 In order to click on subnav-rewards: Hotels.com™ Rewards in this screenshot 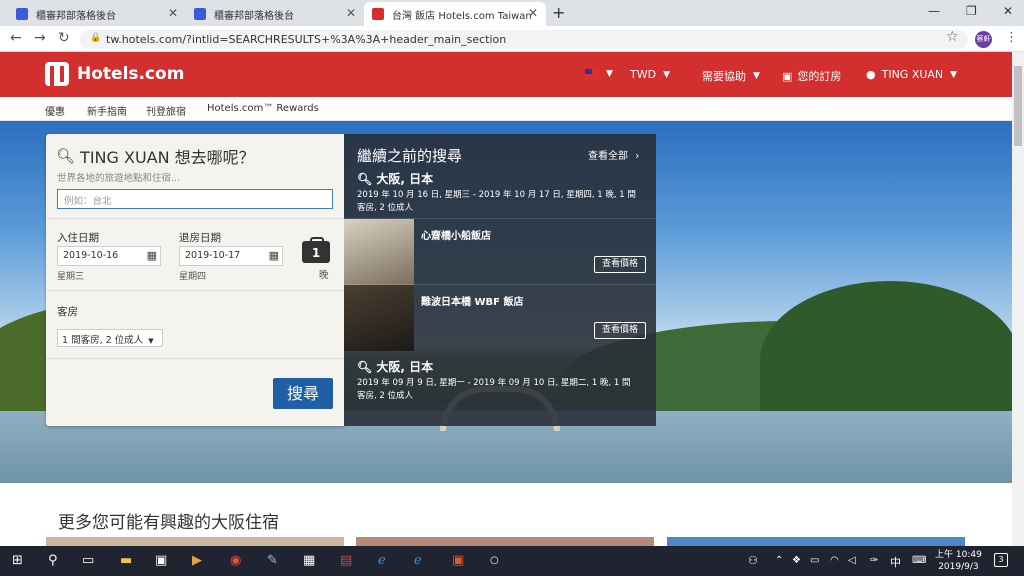, I will do `click(263, 108)`.